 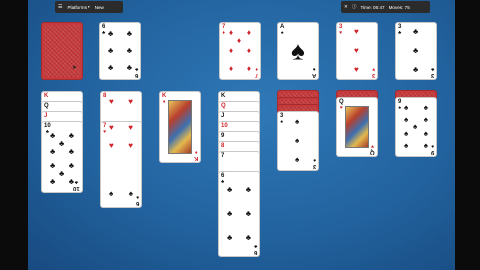 I want to click on card-rank-top: 9, so click(x=223, y=136).